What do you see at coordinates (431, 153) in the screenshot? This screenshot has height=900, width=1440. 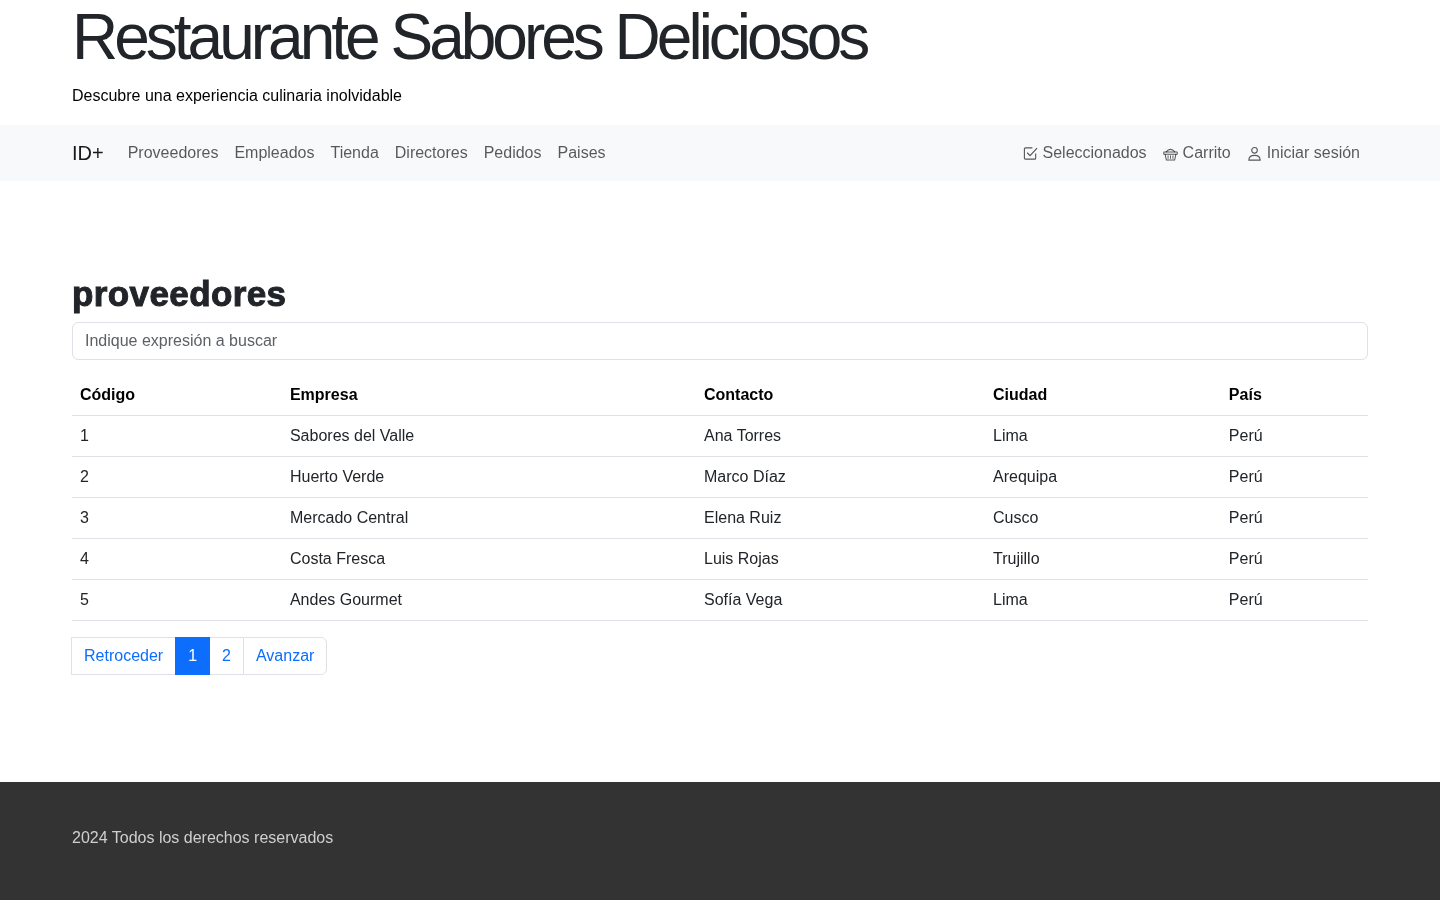 I see `nav-link: Directores` at bounding box center [431, 153].